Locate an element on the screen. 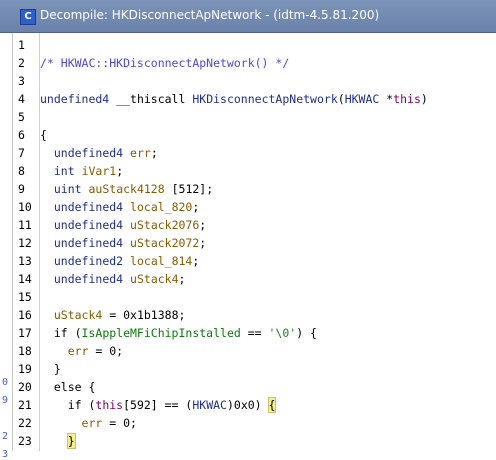 The image size is (496, 460). code-line: 21 if (this[592] == (HKWAC)0x0) { is located at coordinates (147, 405).